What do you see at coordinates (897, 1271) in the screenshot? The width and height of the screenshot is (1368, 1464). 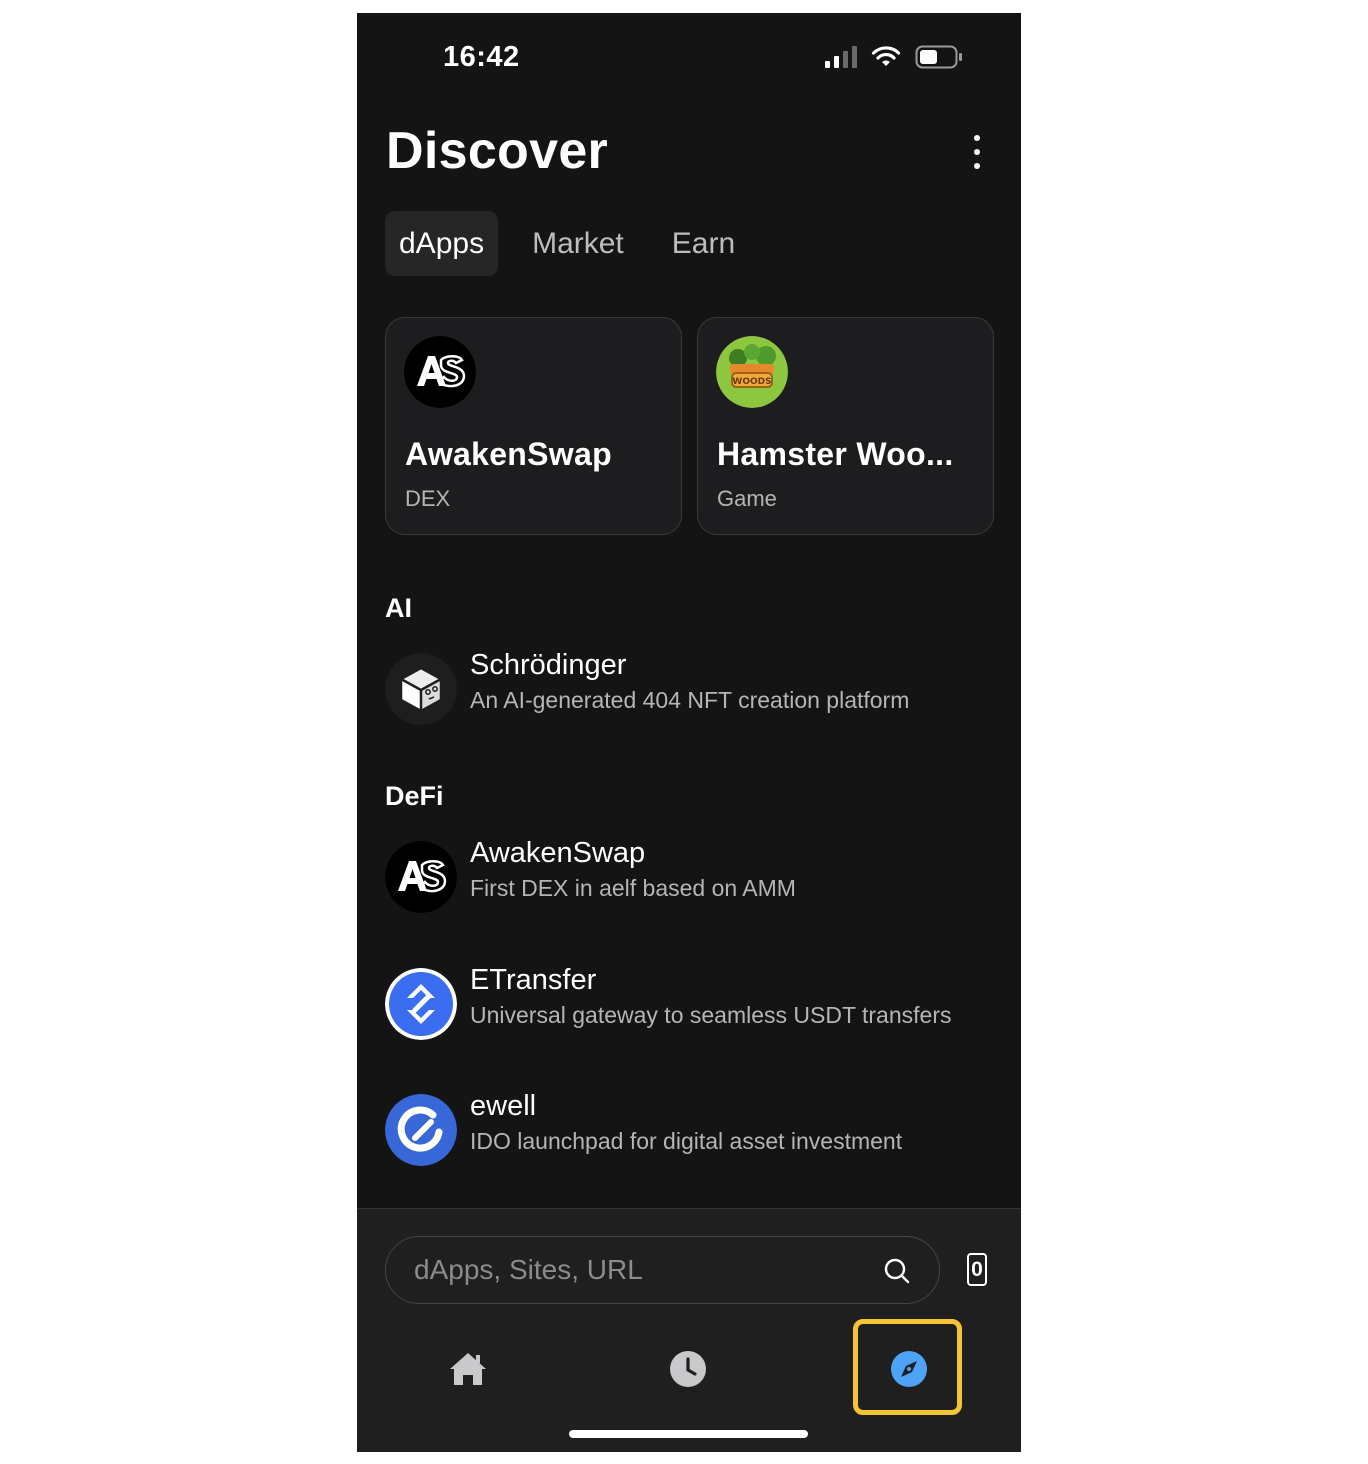 I see `search-icon` at bounding box center [897, 1271].